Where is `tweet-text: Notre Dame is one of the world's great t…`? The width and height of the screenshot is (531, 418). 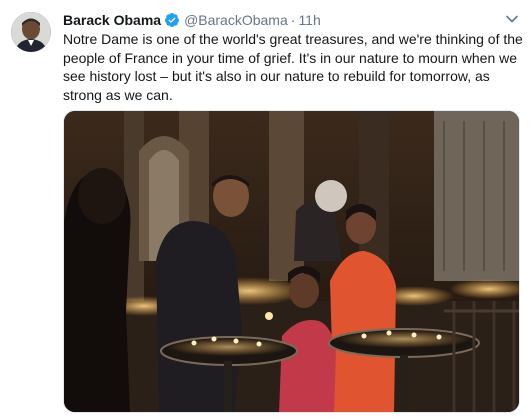
tweet-text: Notre Dame is one of the world's great t… is located at coordinates (293, 67).